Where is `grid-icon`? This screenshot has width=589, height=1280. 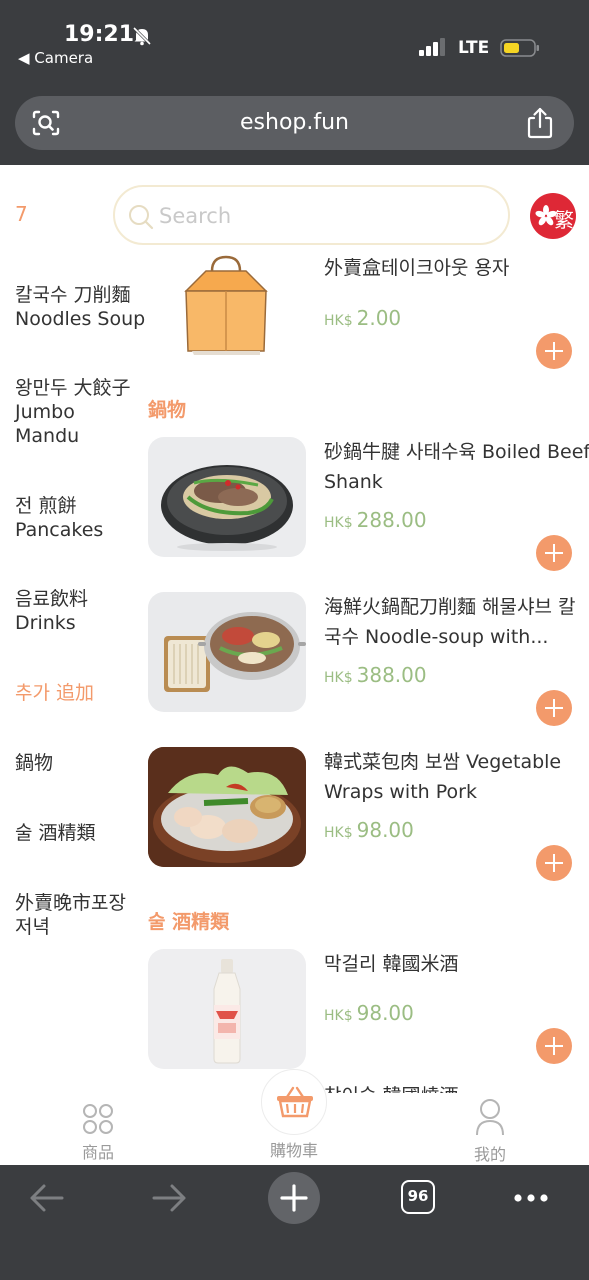 grid-icon is located at coordinates (98, 1119).